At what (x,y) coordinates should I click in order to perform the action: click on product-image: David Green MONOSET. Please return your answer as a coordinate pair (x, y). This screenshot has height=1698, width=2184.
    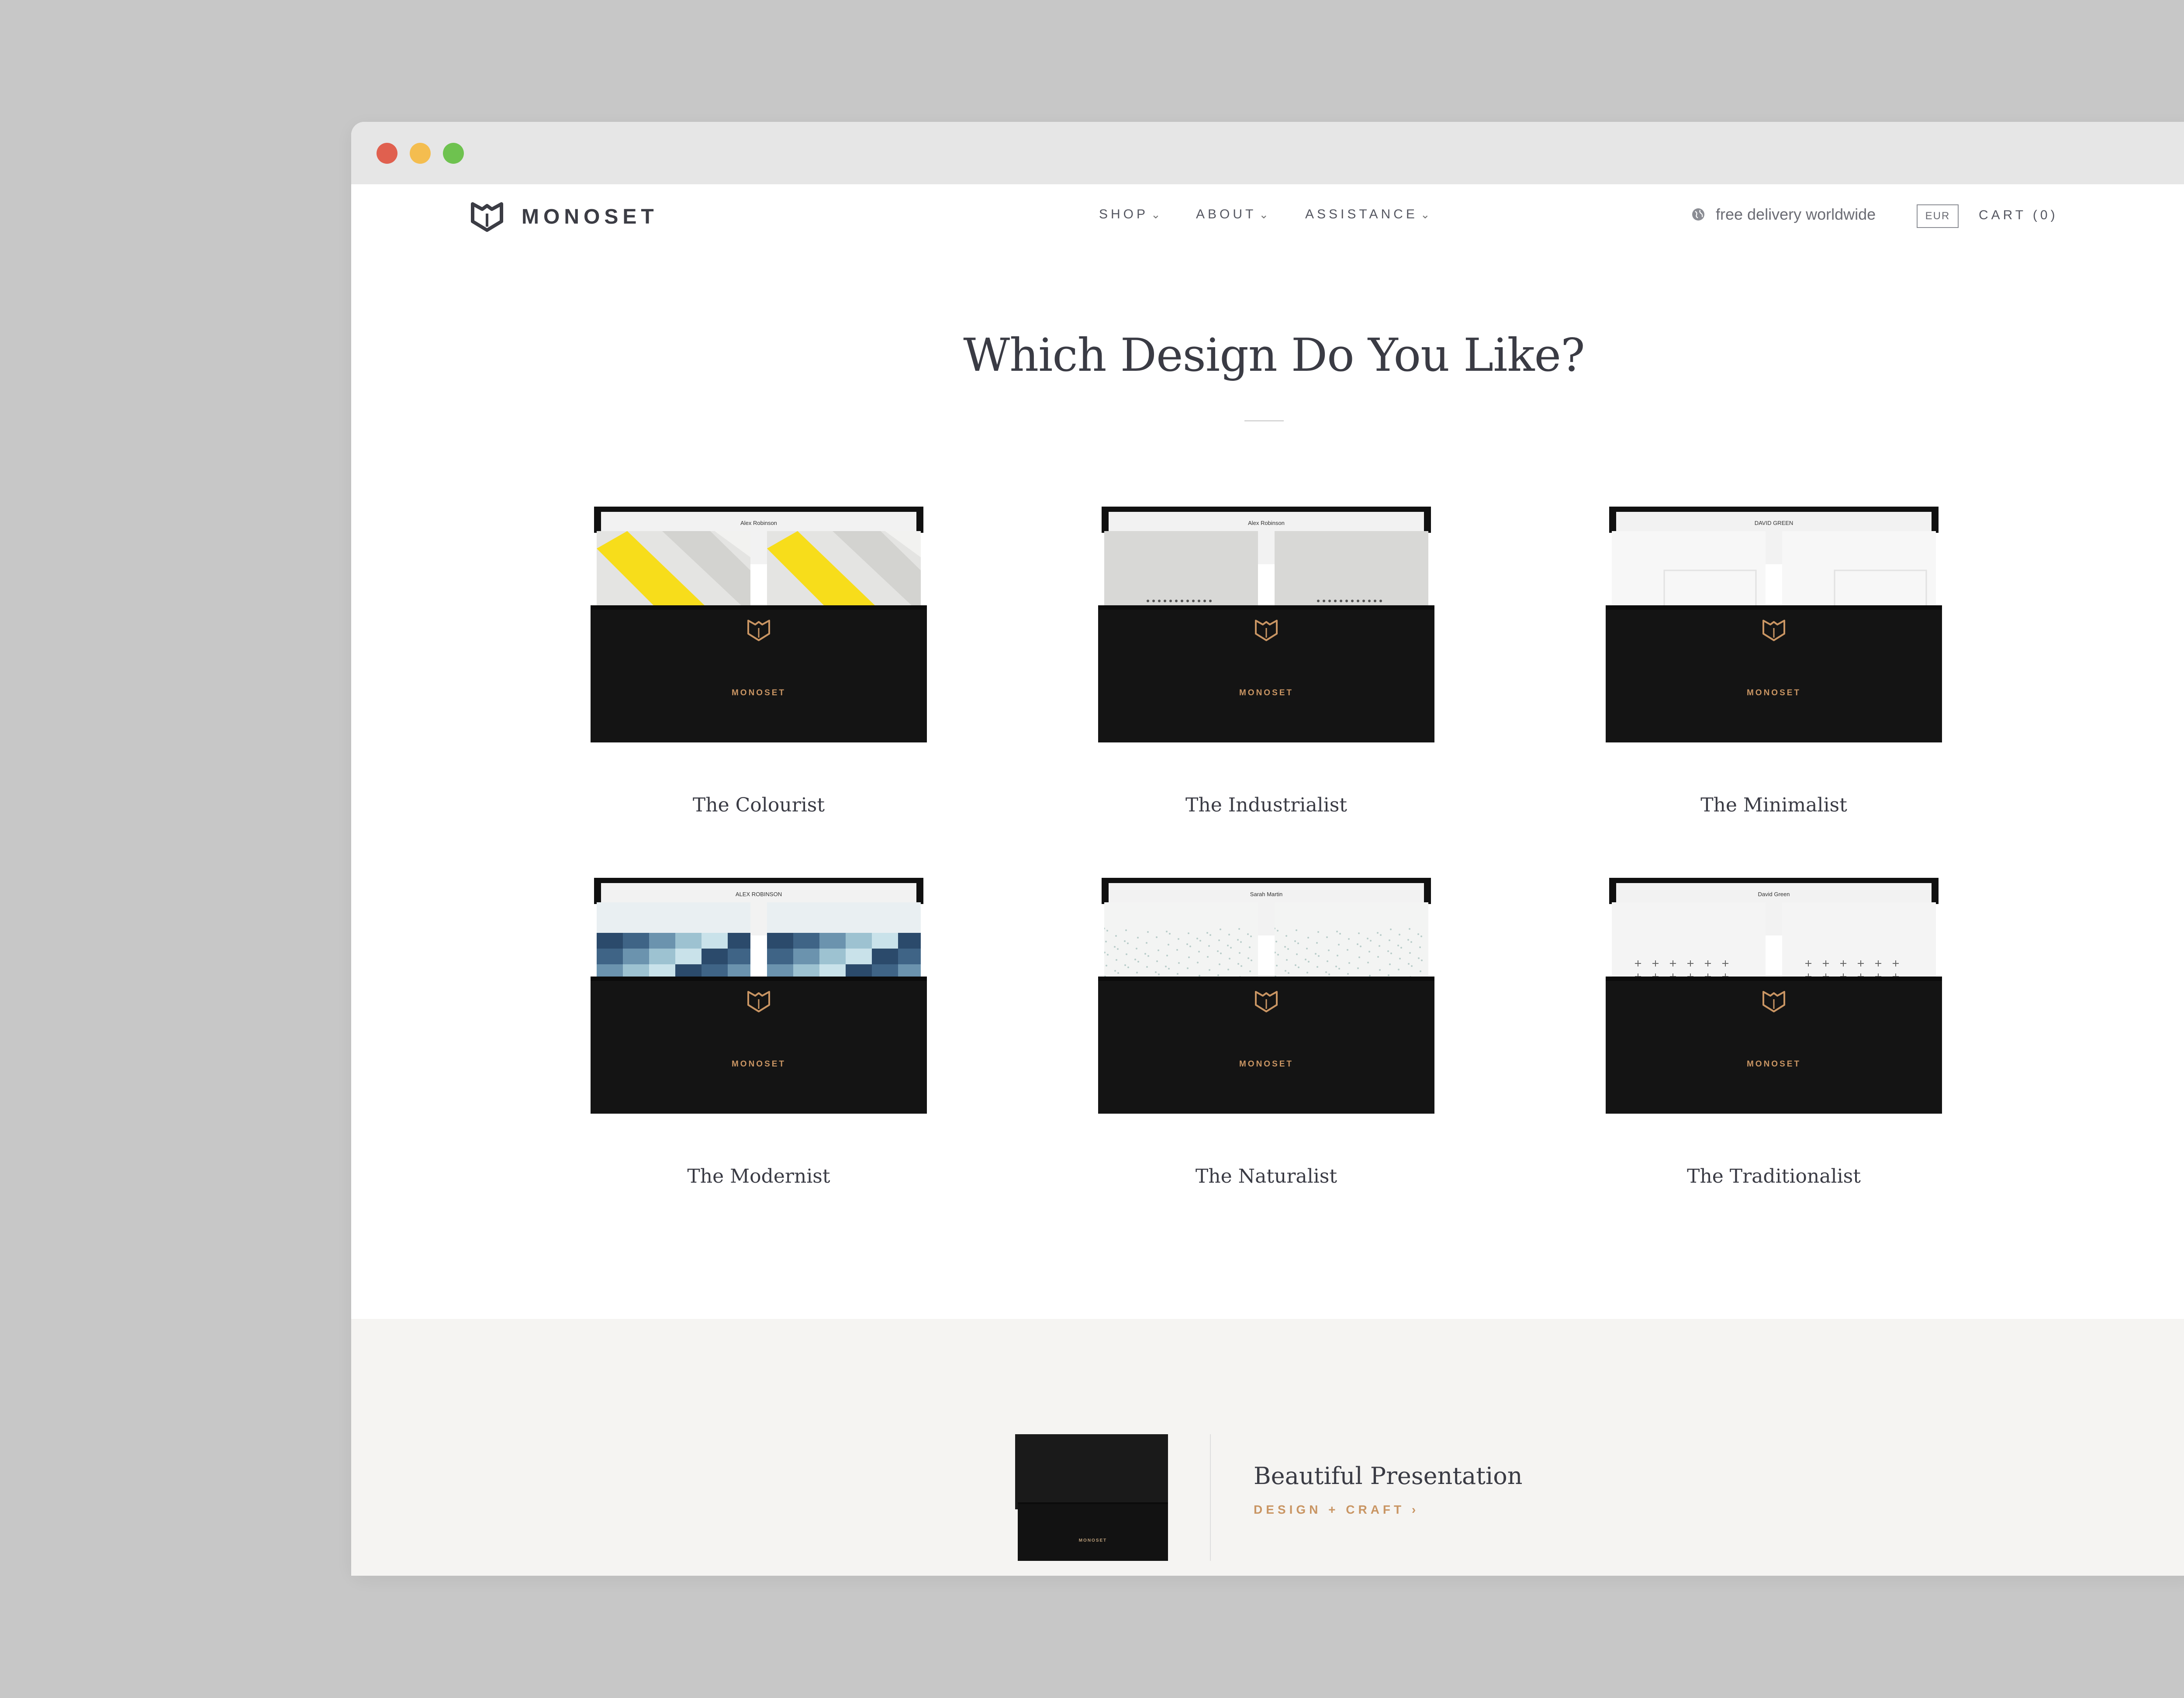
    Looking at the image, I should click on (1774, 996).